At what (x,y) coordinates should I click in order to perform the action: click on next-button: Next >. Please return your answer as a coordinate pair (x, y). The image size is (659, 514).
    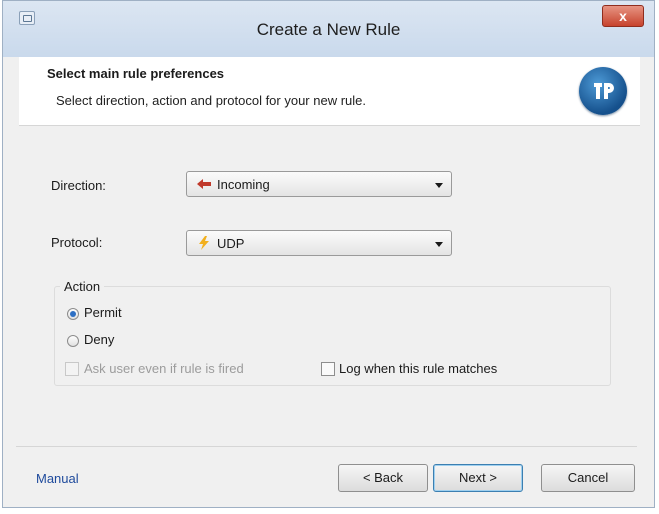
    Looking at the image, I should click on (478, 478).